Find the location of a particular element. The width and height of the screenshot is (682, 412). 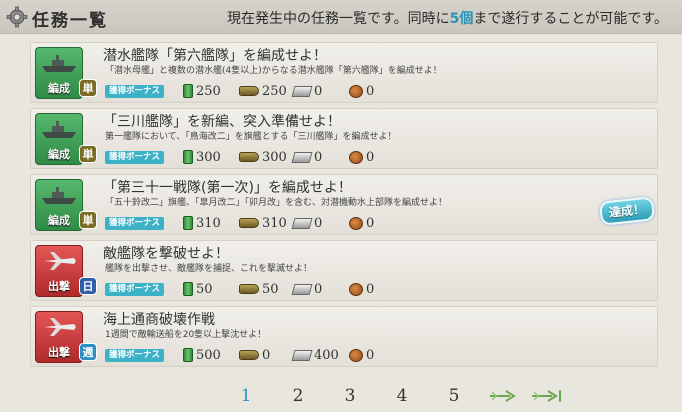

page-button-1: 1 is located at coordinates (246, 396).